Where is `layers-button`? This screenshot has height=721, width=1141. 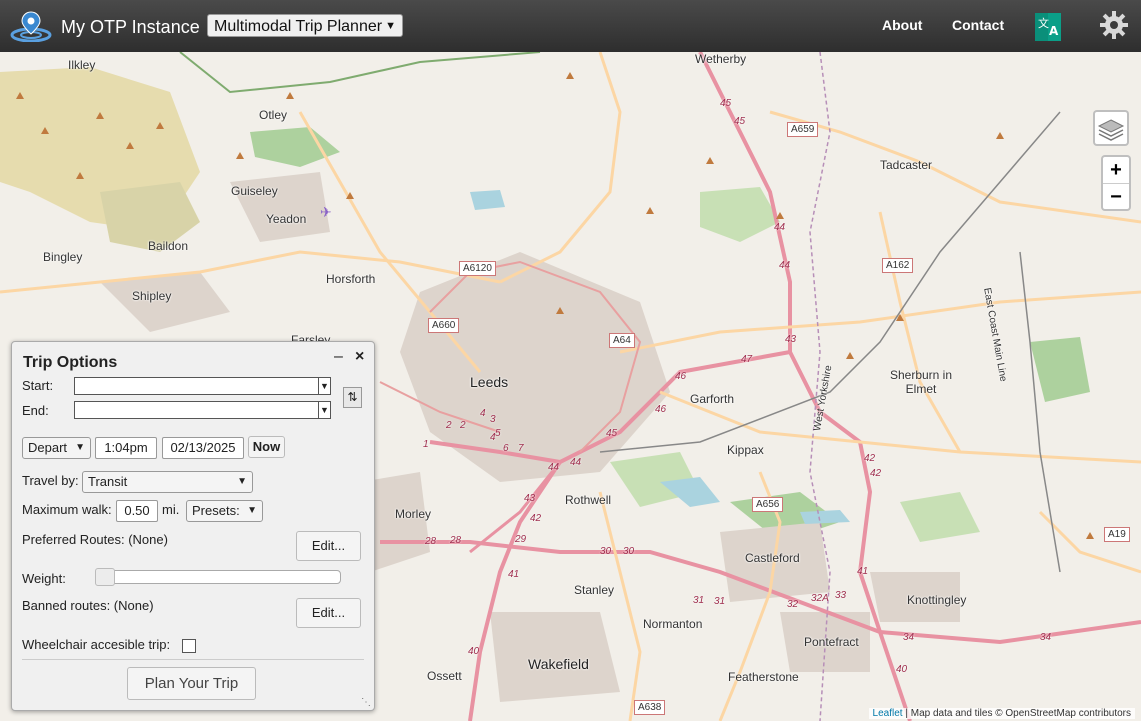 layers-button is located at coordinates (1111, 128).